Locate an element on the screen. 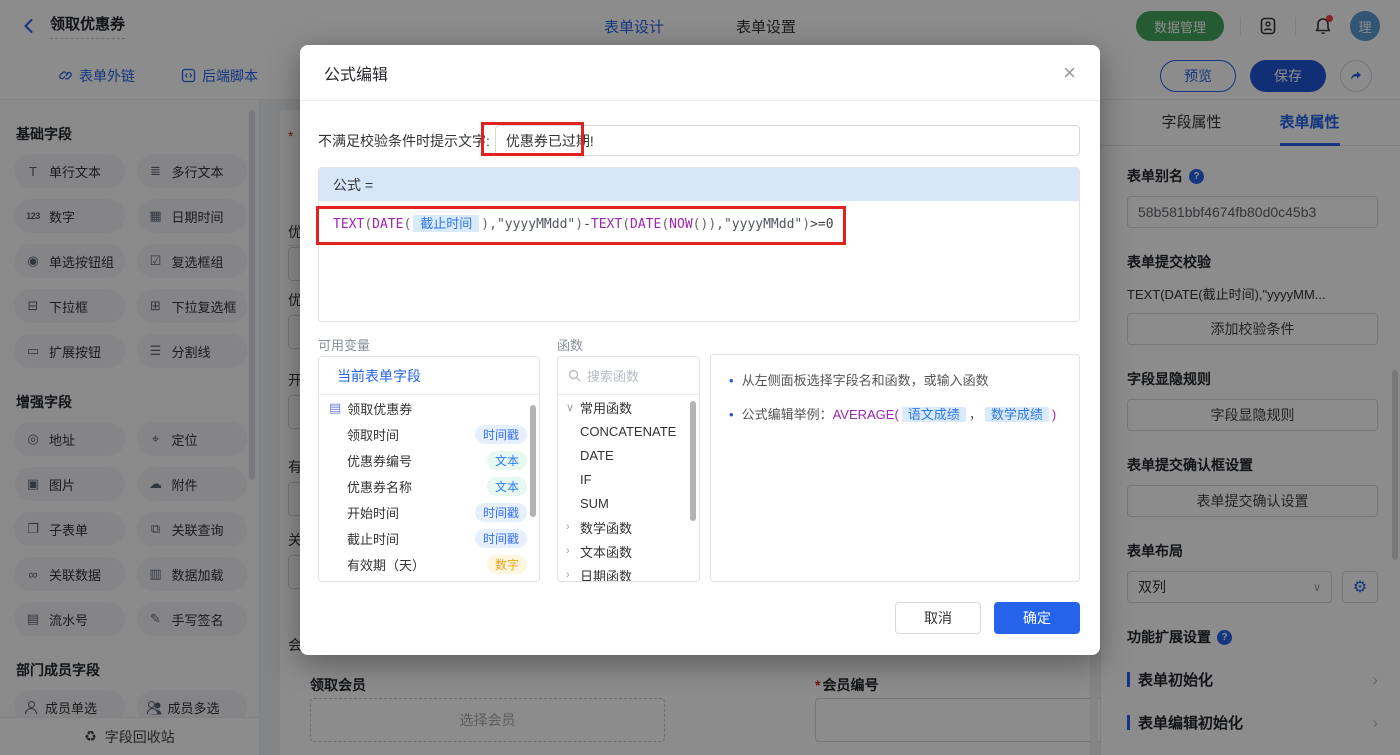  form-doc-icon: ▤ is located at coordinates (335, 407).